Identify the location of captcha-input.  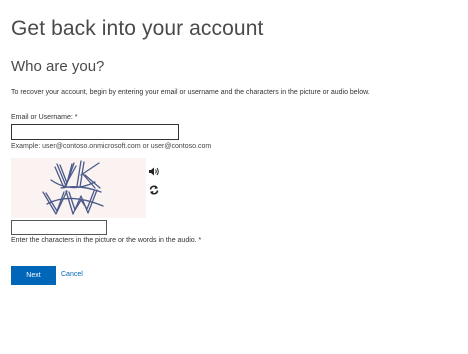
(59, 227).